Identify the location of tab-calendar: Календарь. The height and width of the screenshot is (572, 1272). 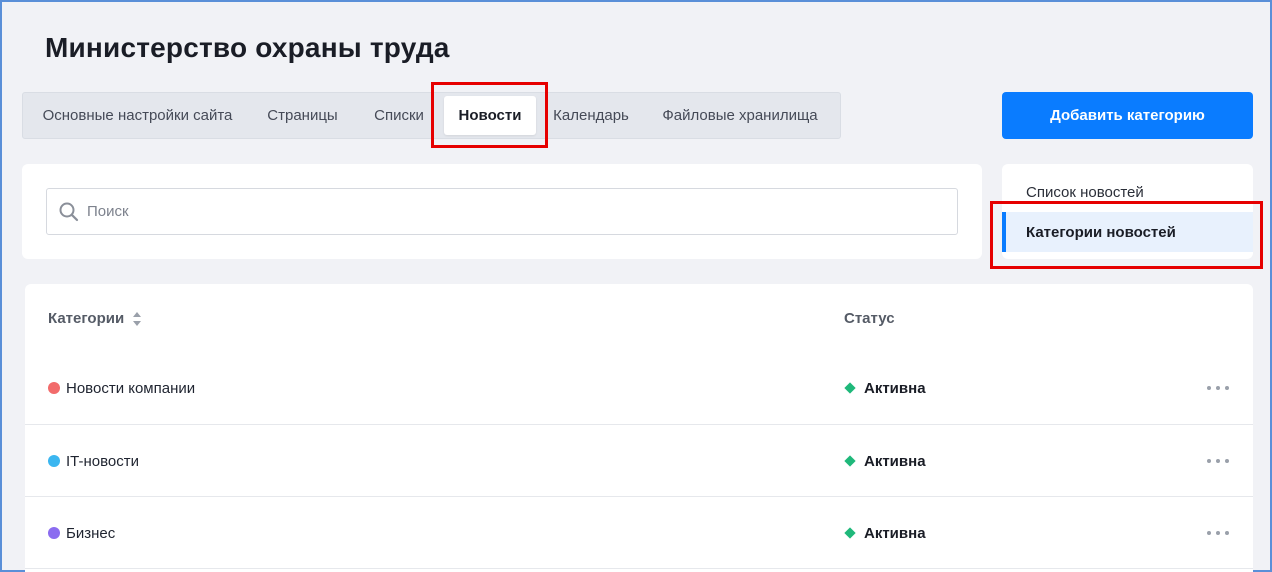
(591, 115).